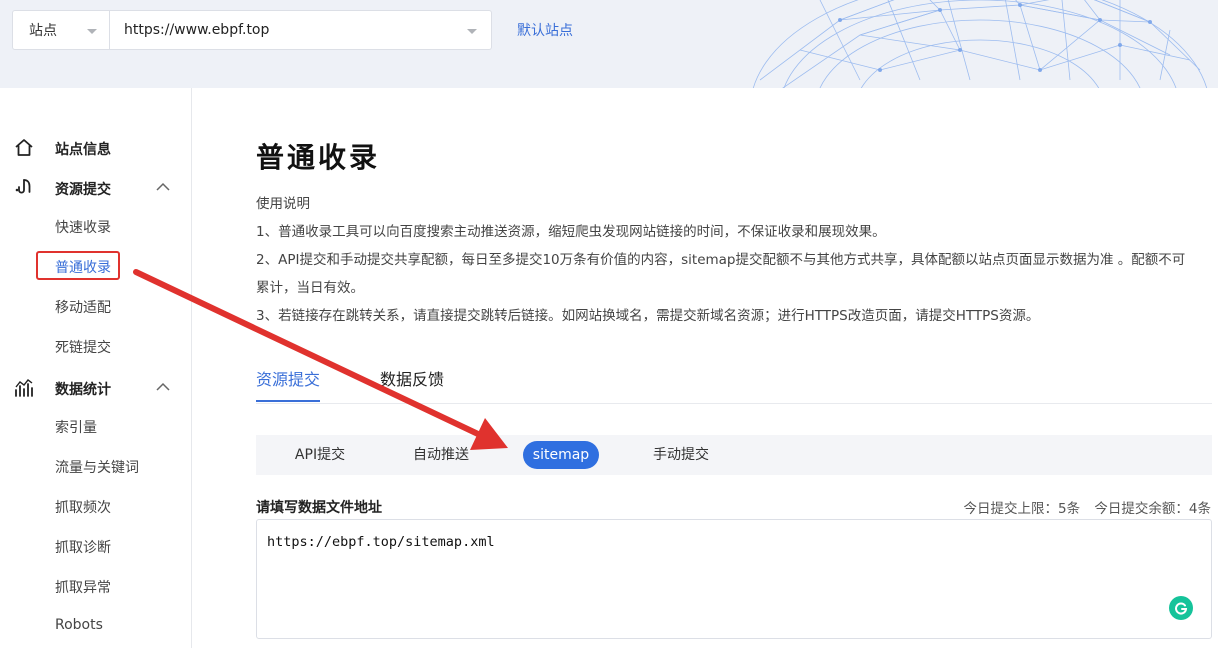 This screenshot has height=648, width=1218. Describe the element at coordinates (734, 455) in the screenshot. I see `submit-method-tabs: API提交 自动推送 sitemap 手动提交` at that location.